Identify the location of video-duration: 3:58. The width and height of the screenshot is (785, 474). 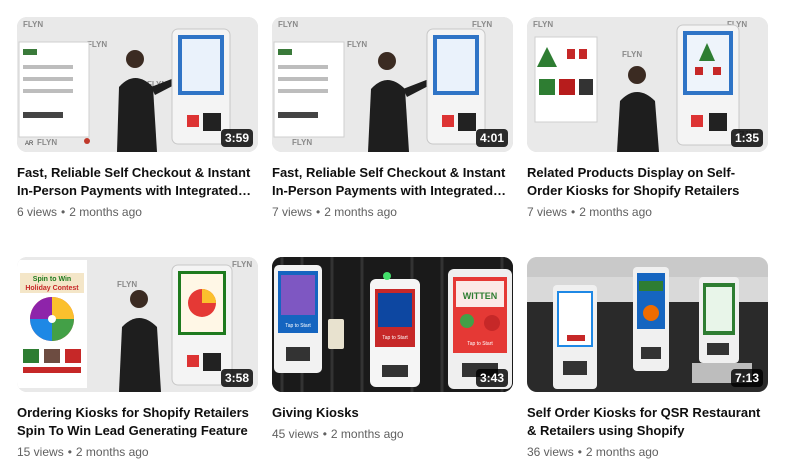
(236, 378).